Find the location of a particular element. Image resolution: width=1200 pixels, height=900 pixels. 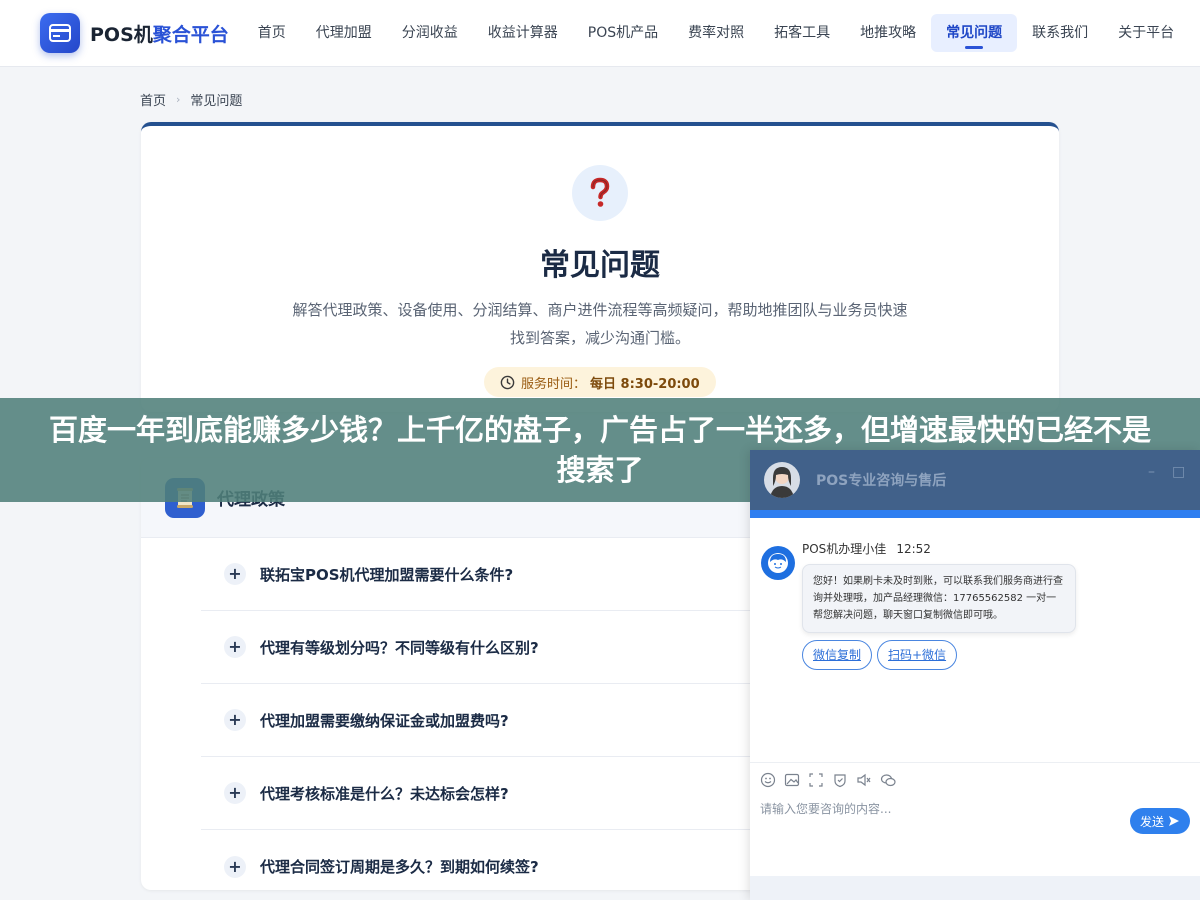

chat-header: POS专业咨询与售后 – □ is located at coordinates (975, 480).